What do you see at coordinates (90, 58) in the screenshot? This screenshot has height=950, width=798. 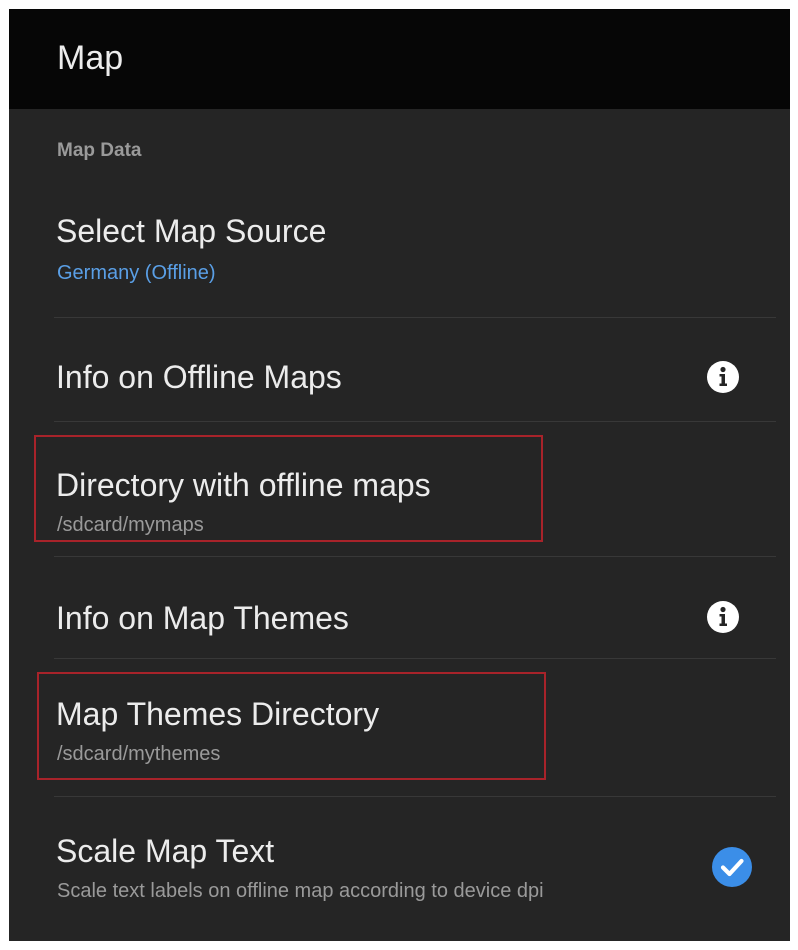 I see `page-title: Map` at bounding box center [90, 58].